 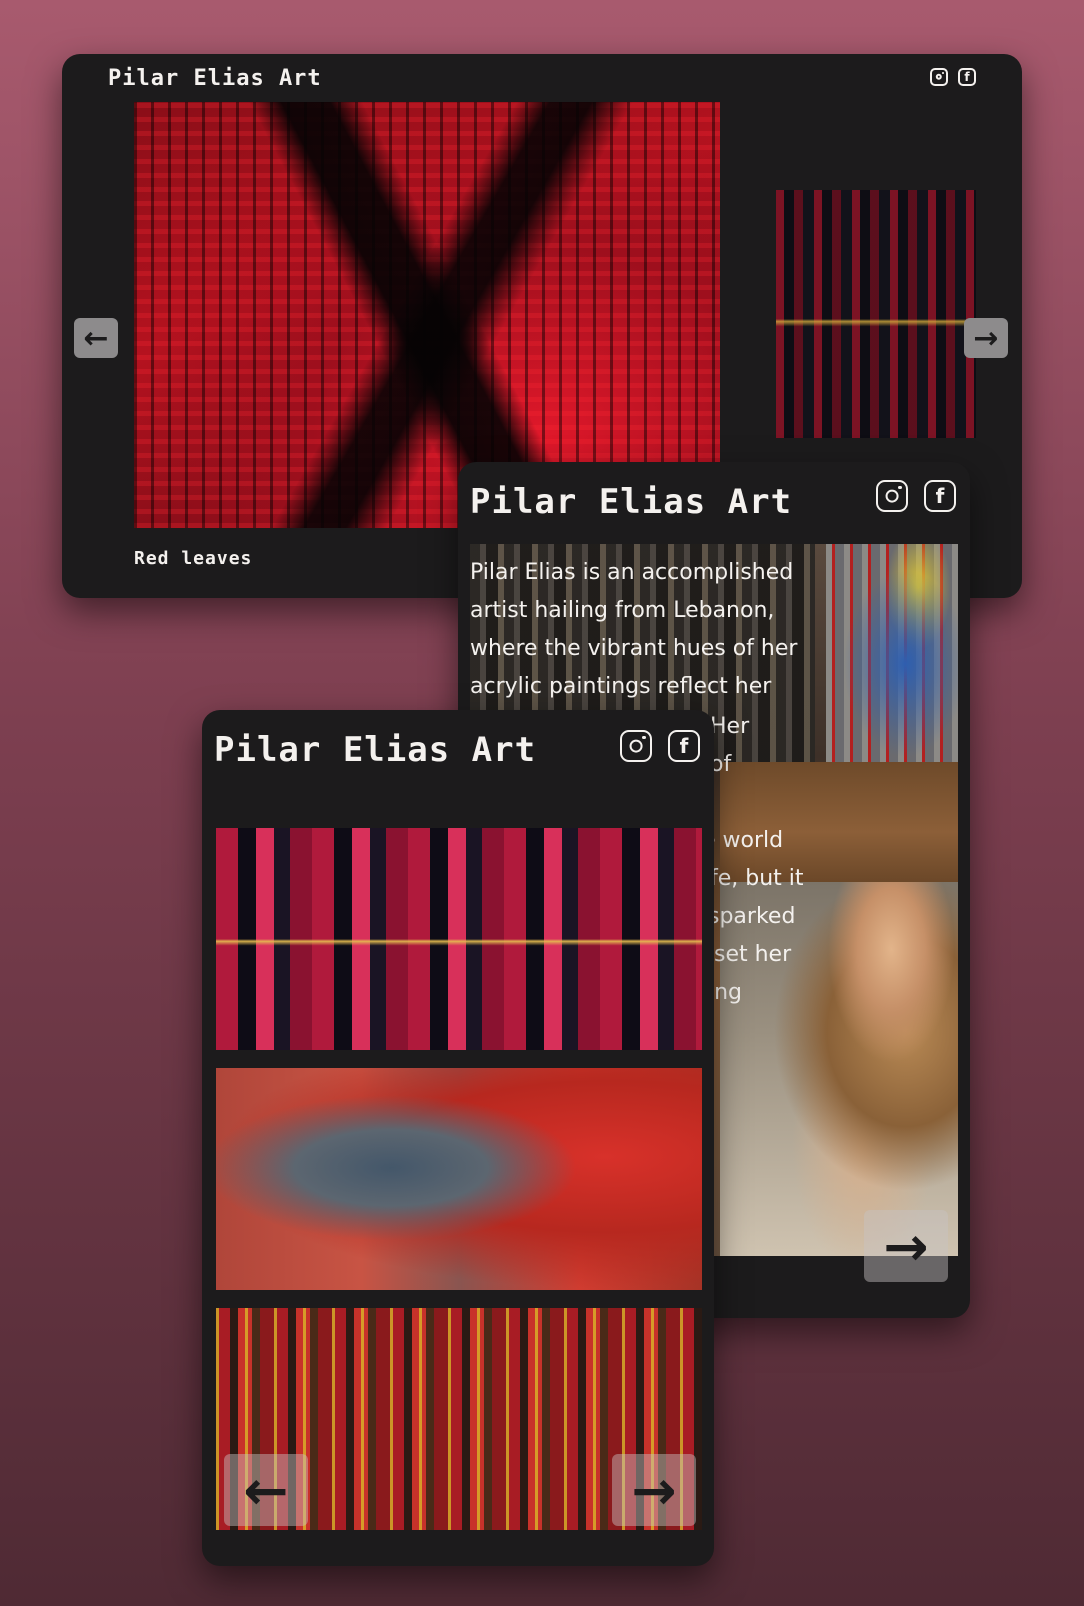 I want to click on gallery-painting-3: ← →, so click(x=459, y=1419).